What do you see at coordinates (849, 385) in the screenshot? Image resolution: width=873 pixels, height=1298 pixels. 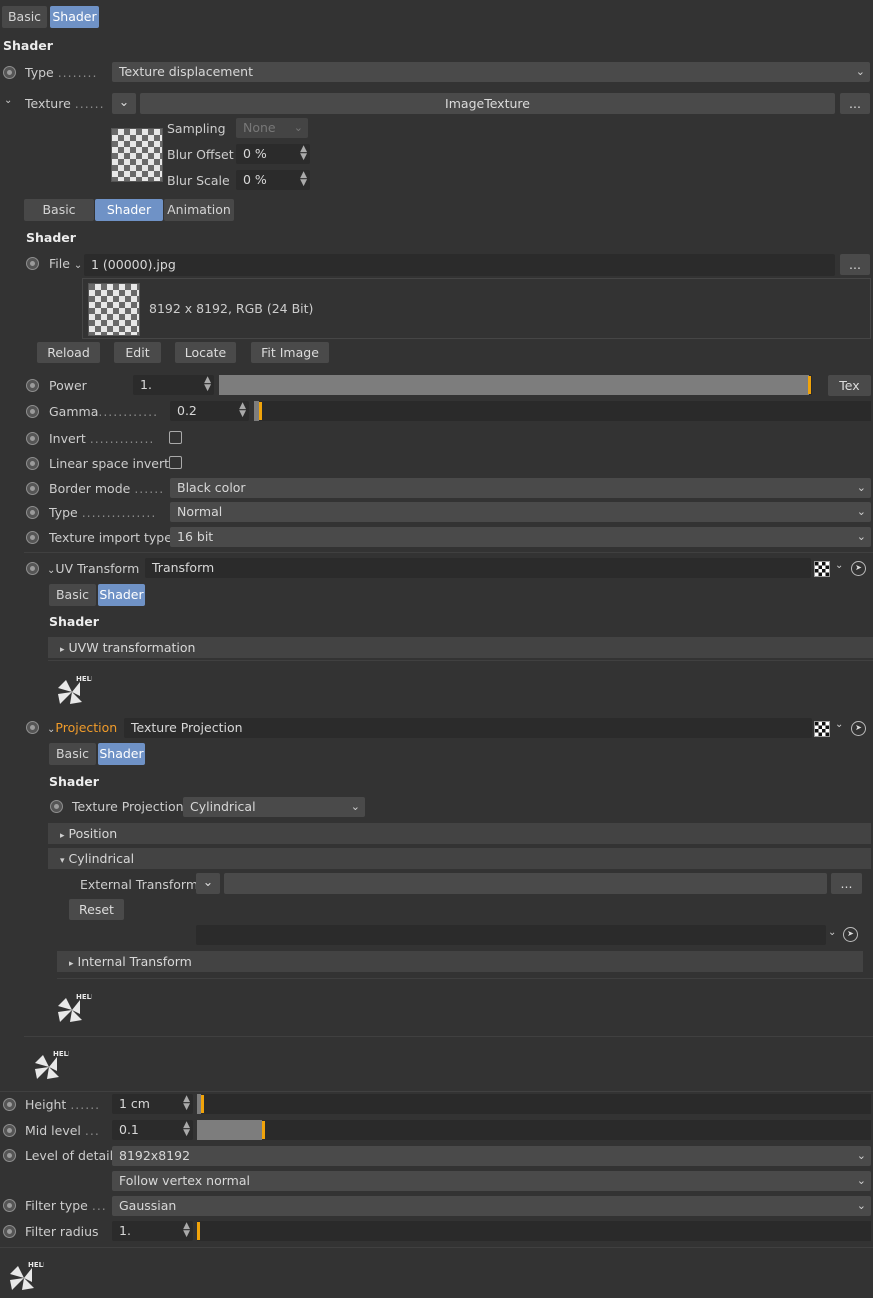 I see `tex-button: Tex` at bounding box center [849, 385].